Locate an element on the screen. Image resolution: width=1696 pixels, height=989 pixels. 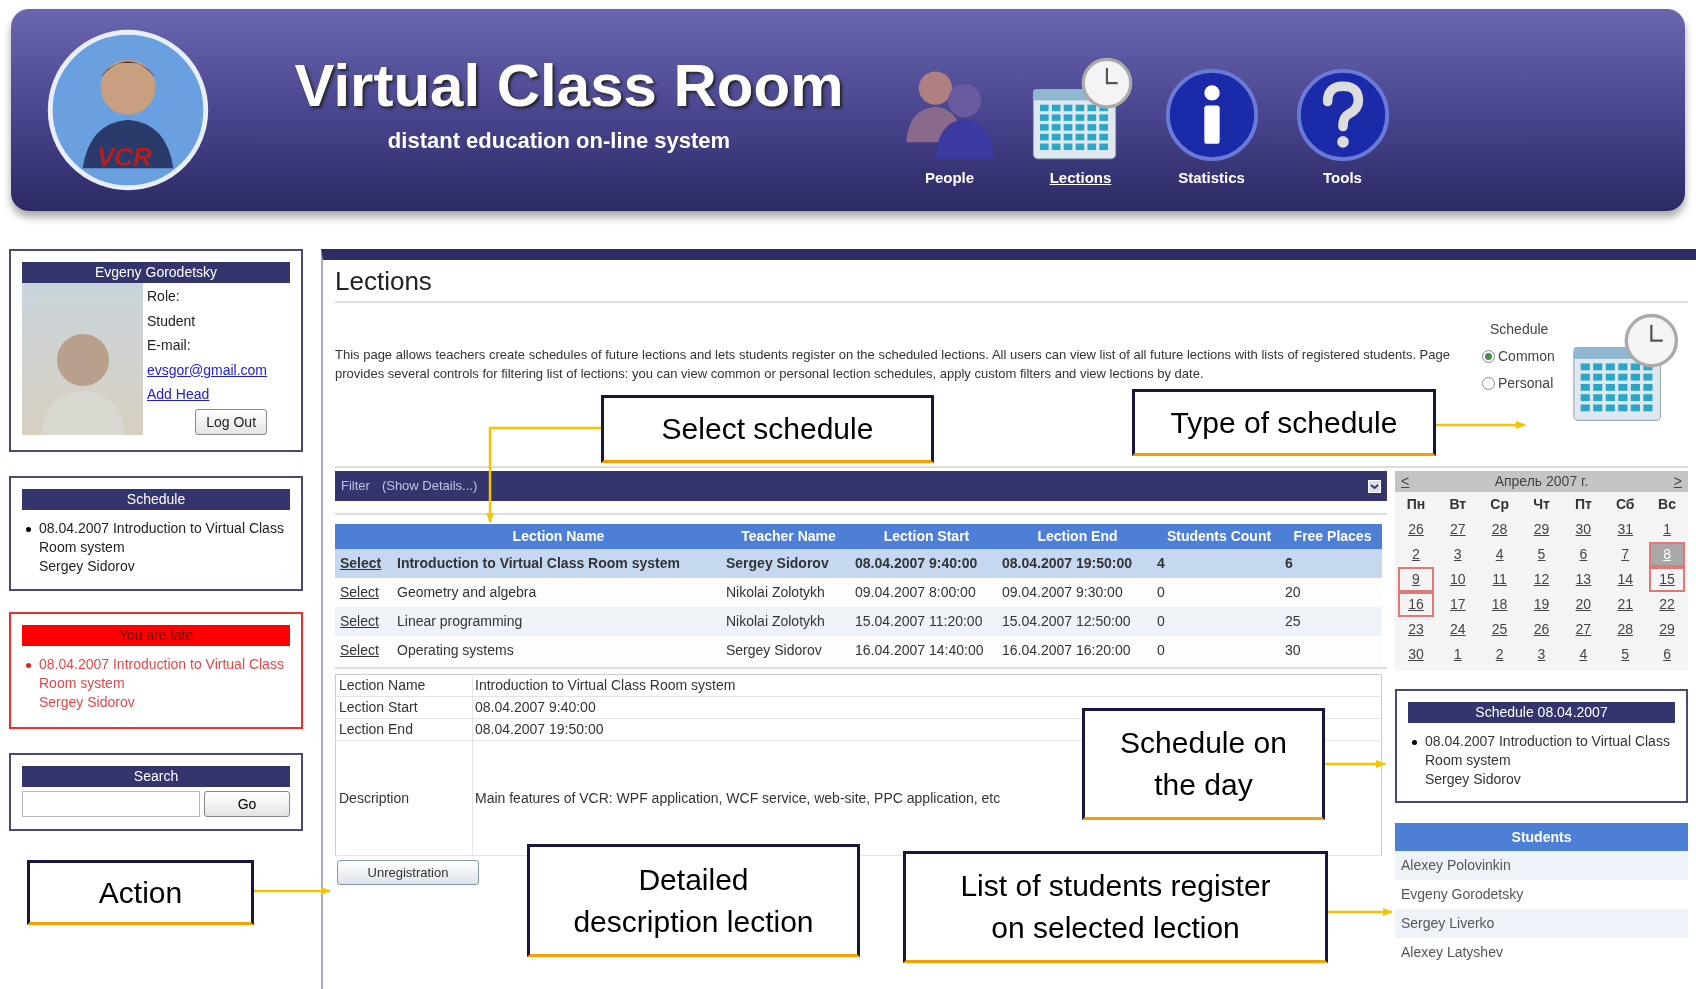
panel-title: Search is located at coordinates (156, 776).